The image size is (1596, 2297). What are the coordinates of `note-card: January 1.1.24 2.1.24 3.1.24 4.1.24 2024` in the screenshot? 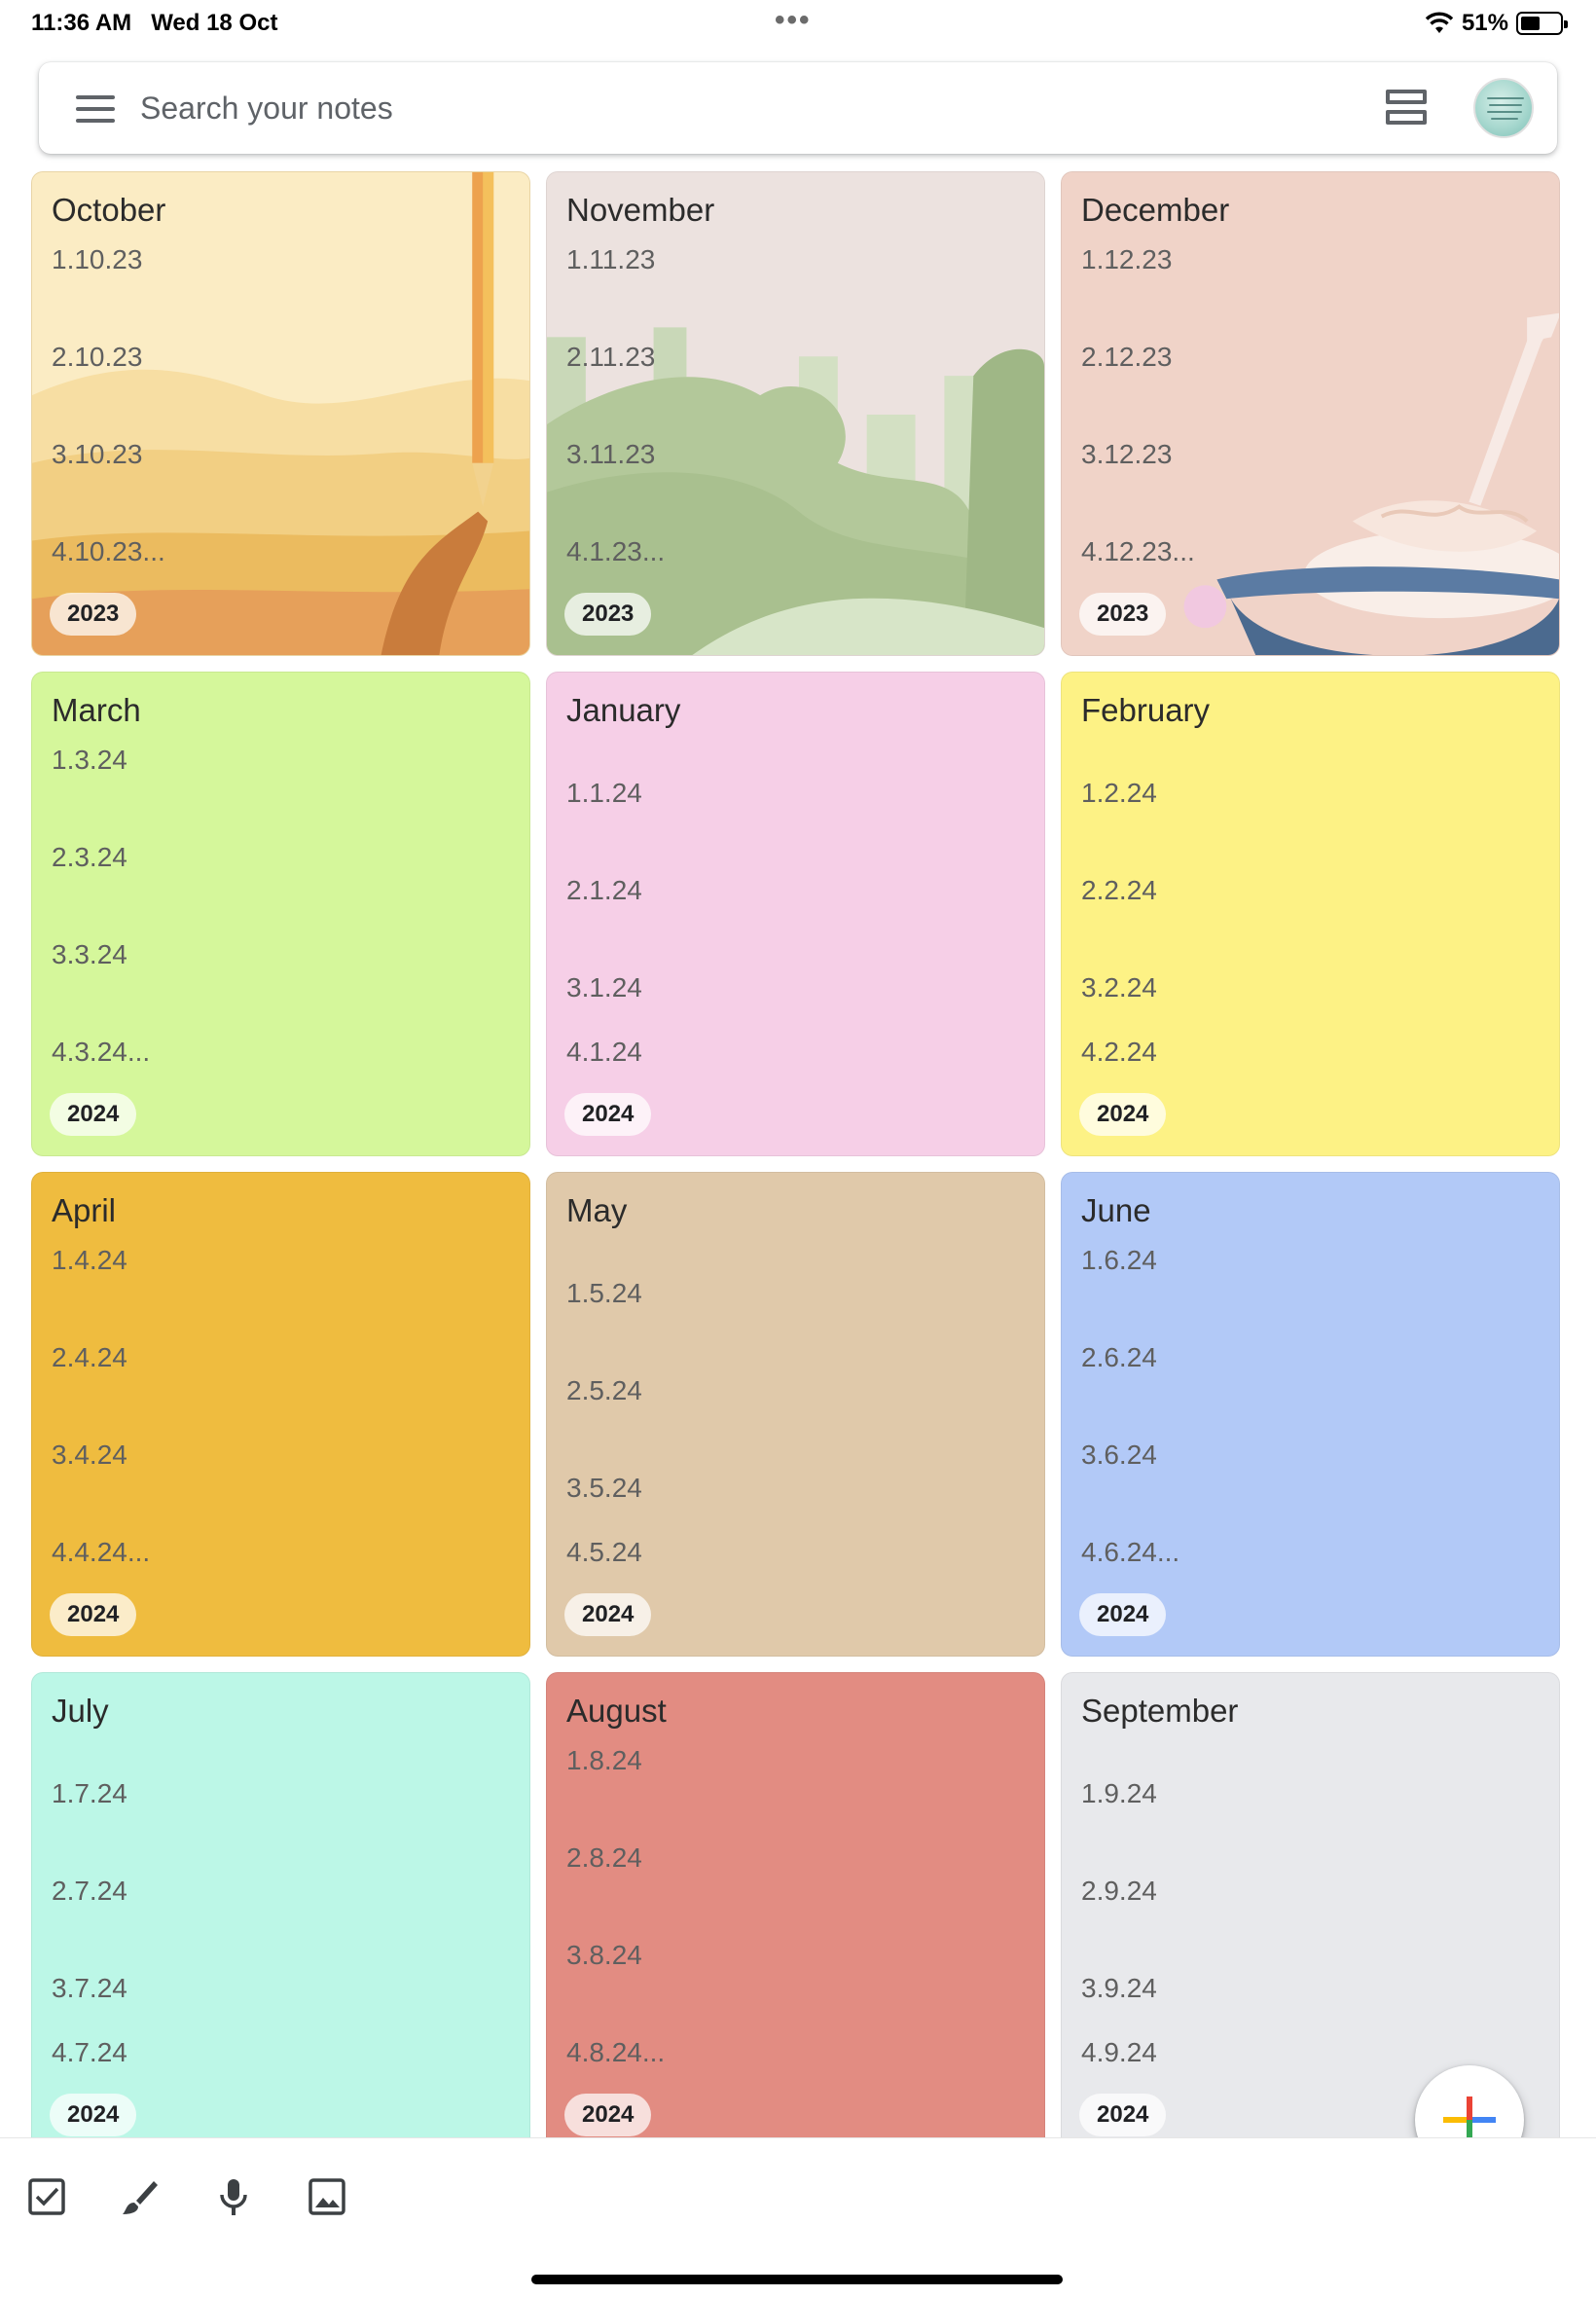 It's located at (796, 914).